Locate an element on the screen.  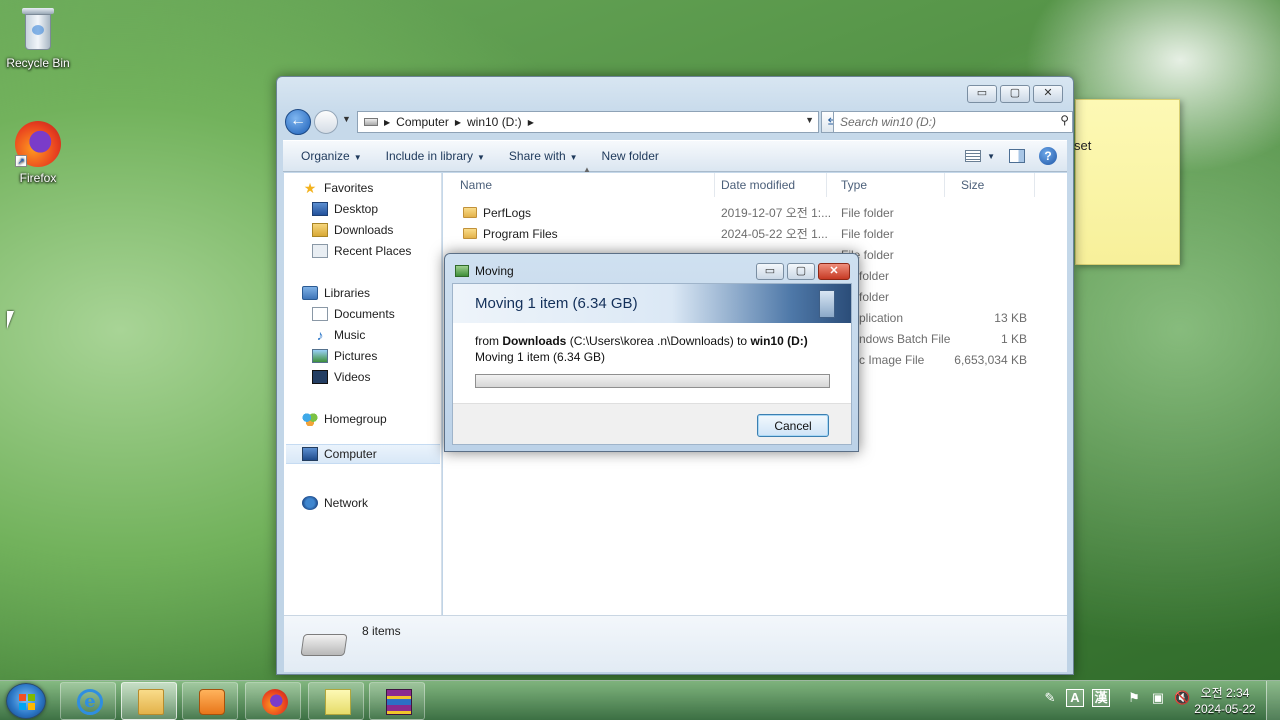
taskbar-internet-explorer: e is located at coordinates (88, 701).